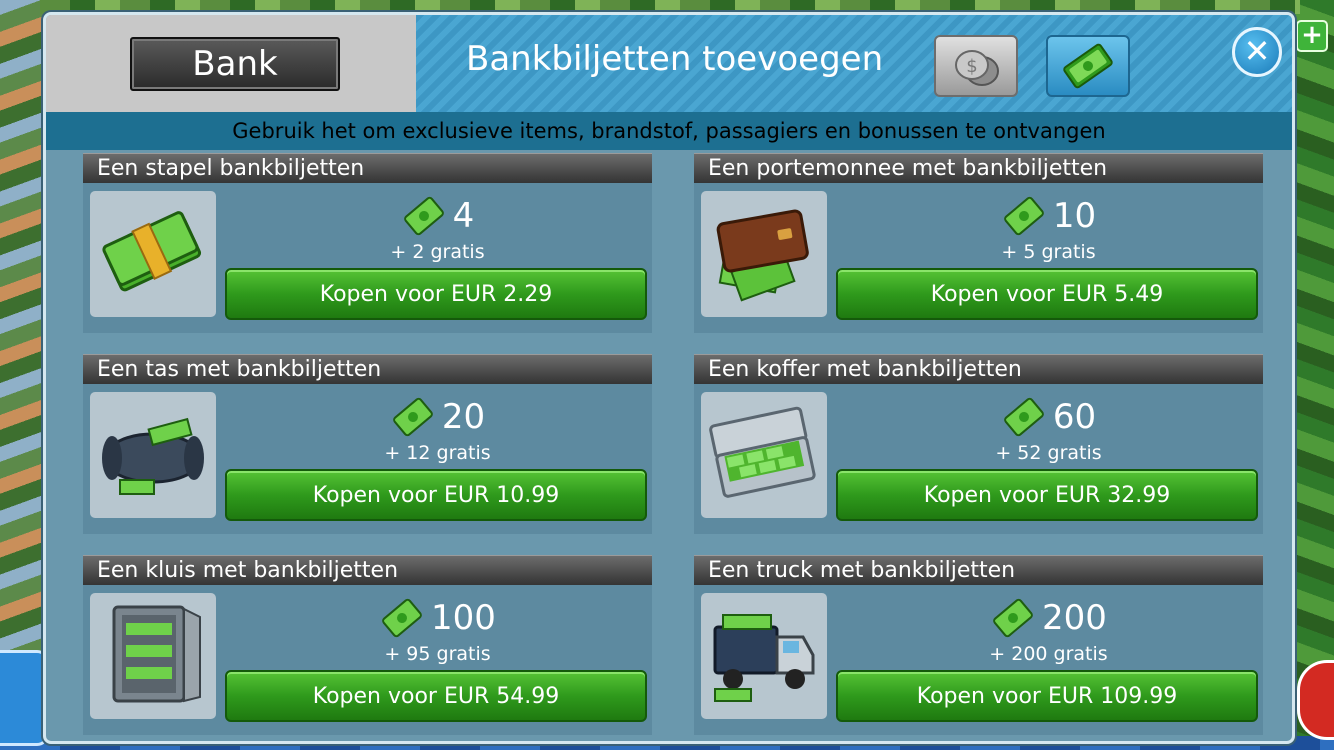  What do you see at coordinates (1047, 696) in the screenshot?
I see `buy-button: Kopen voor EUR 109.99` at bounding box center [1047, 696].